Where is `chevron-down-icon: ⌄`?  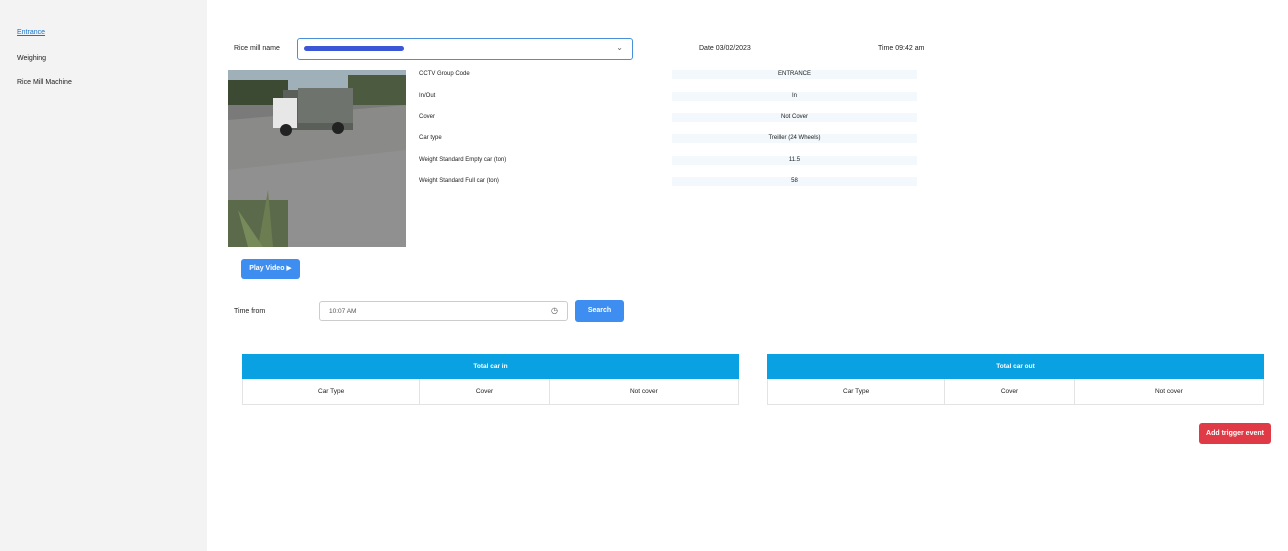 chevron-down-icon: ⌄ is located at coordinates (619, 47).